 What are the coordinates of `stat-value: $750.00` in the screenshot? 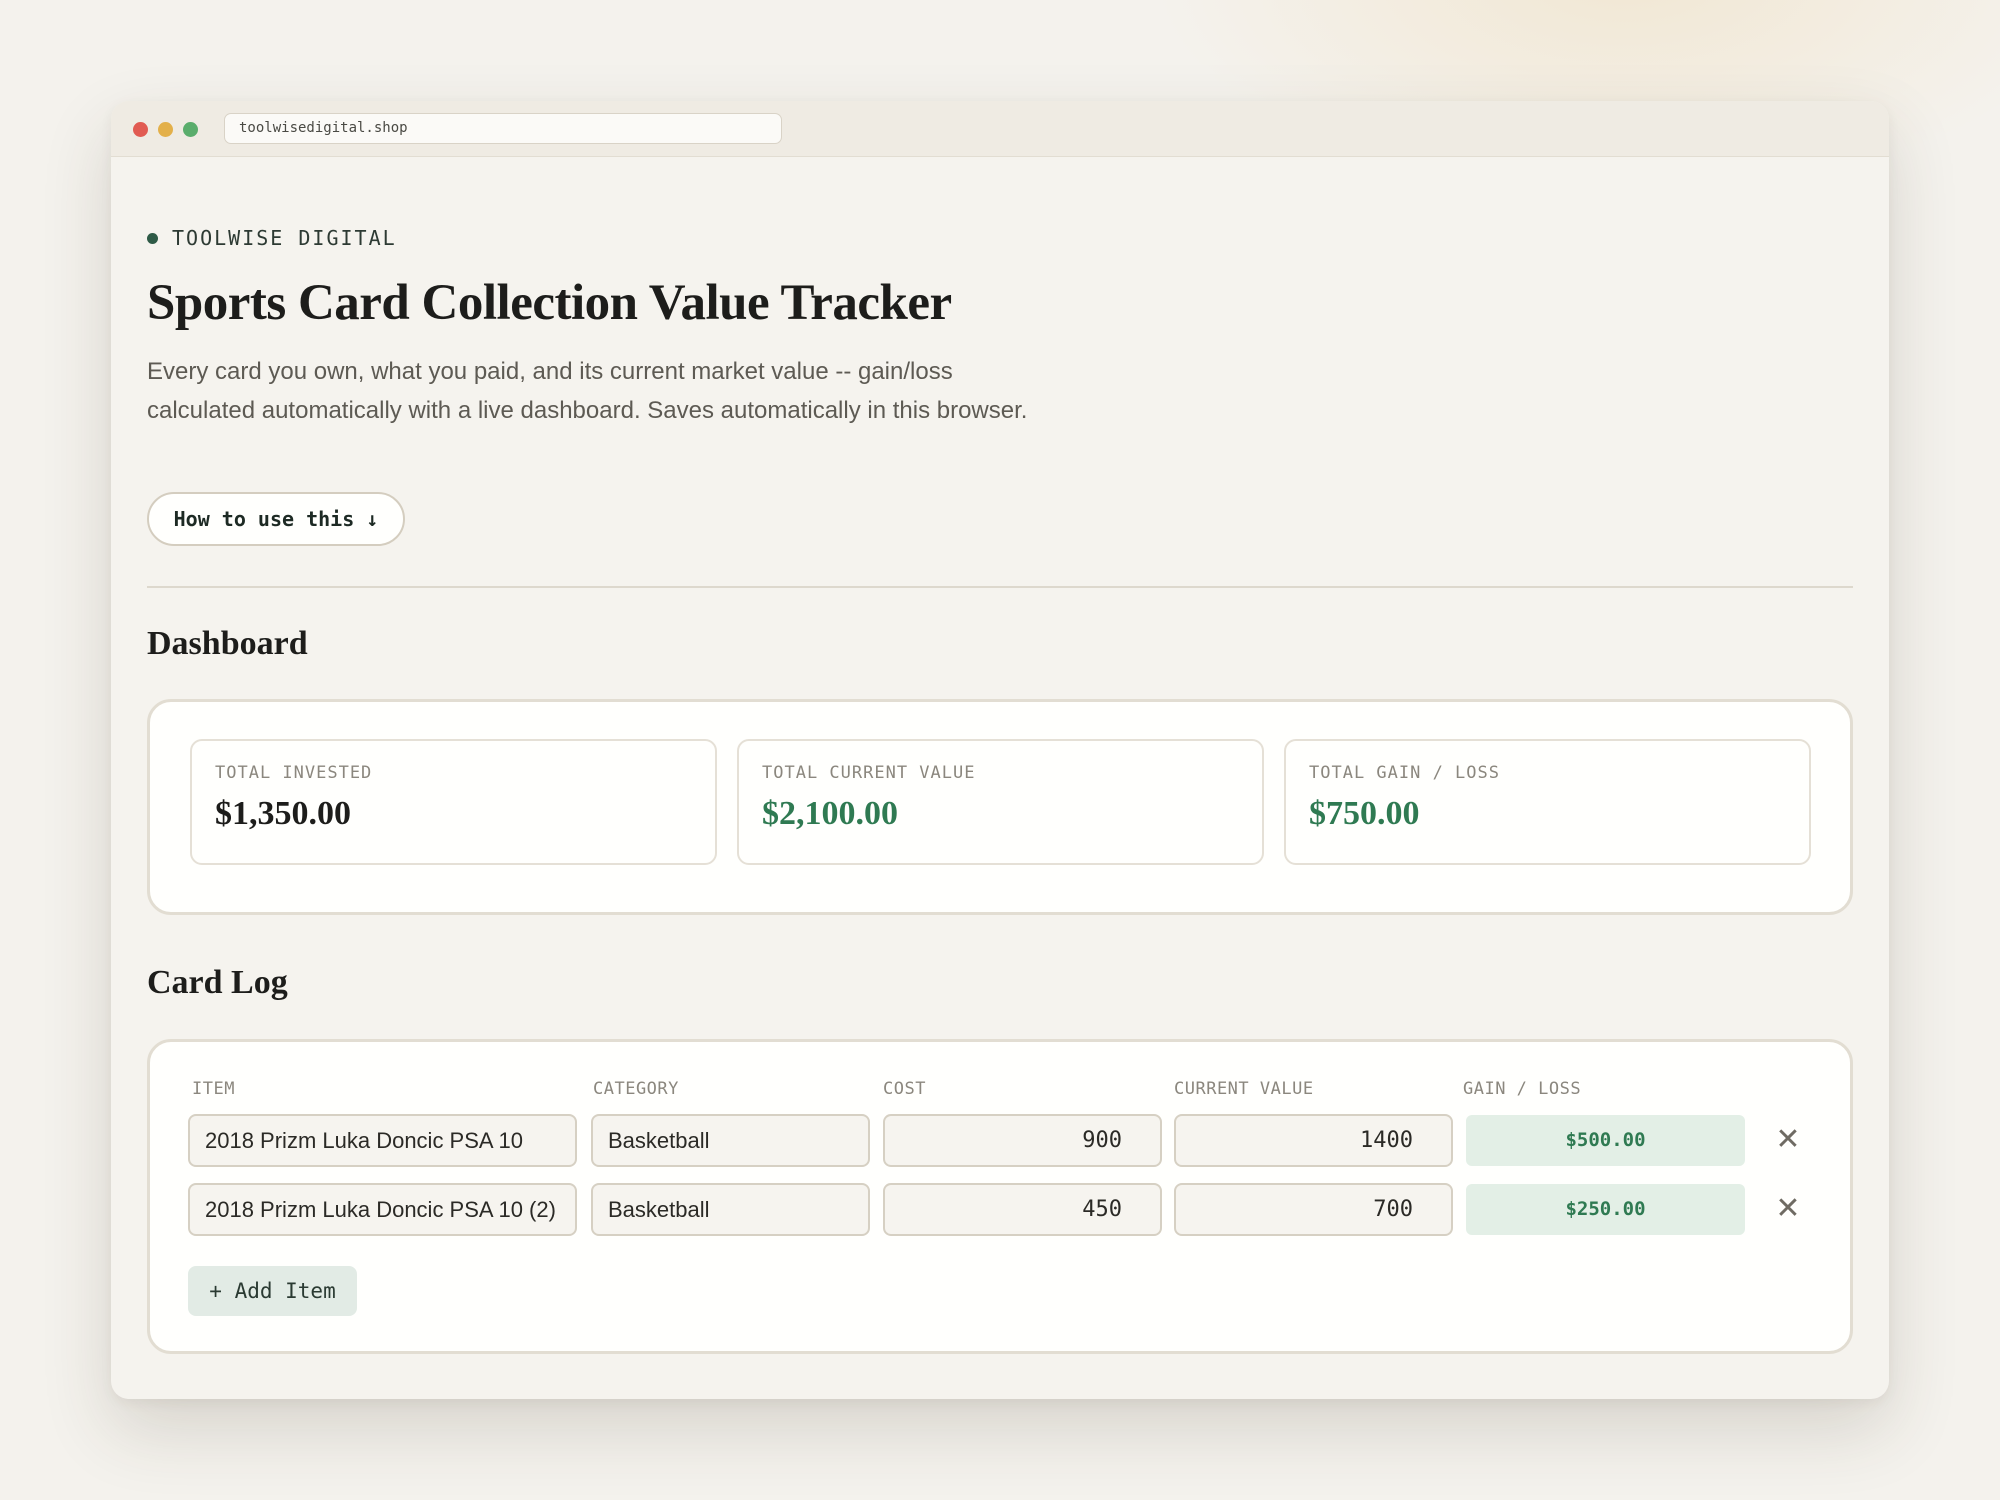 It's located at (1364, 813).